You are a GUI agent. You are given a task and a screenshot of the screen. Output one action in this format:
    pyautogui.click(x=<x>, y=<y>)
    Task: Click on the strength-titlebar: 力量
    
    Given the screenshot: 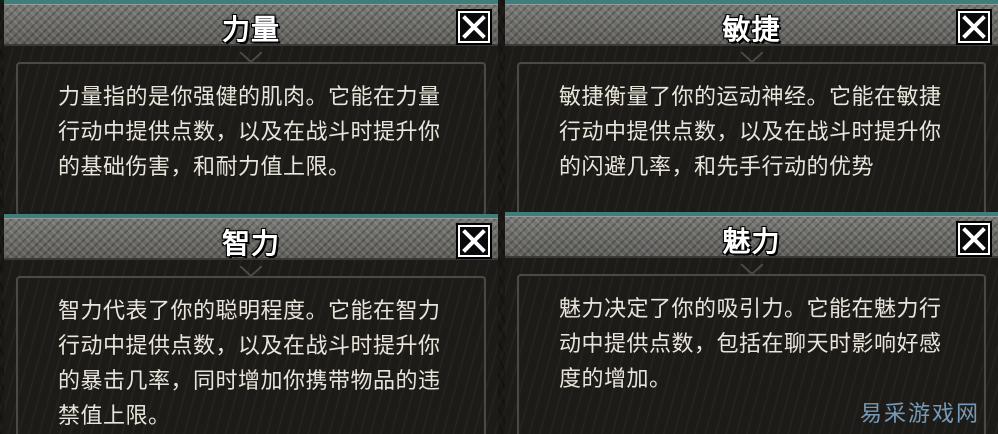 What is the action you would take?
    pyautogui.click(x=251, y=23)
    